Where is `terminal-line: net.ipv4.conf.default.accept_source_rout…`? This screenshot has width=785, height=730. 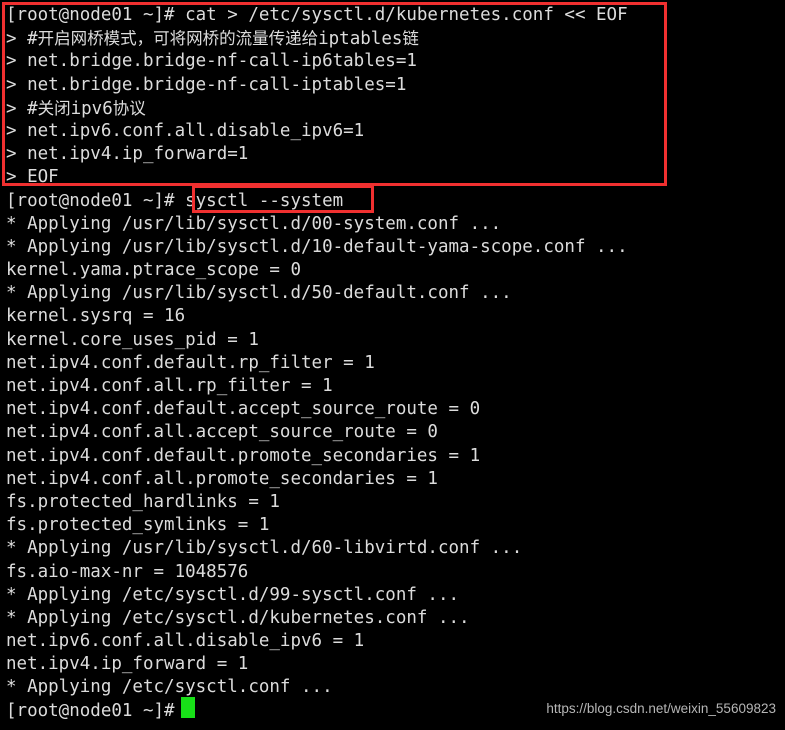 terminal-line: net.ipv4.conf.default.accept_source_rout… is located at coordinates (243, 409).